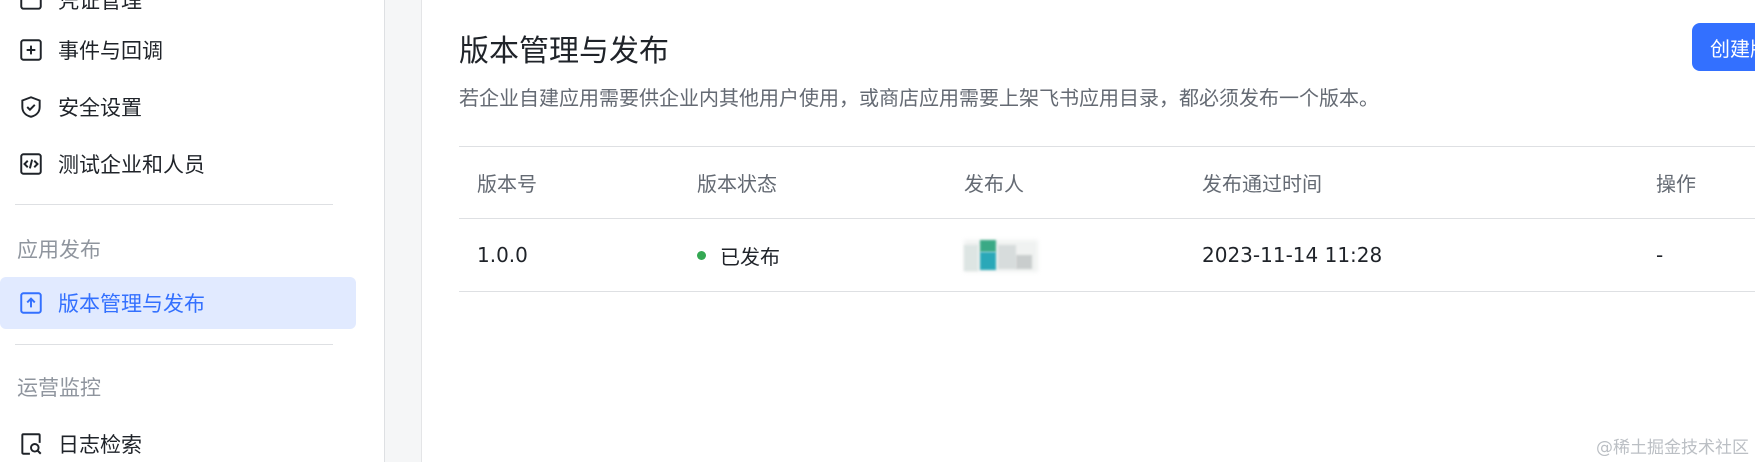  I want to click on sidebar-item-security: 安全设置, so click(178, 107).